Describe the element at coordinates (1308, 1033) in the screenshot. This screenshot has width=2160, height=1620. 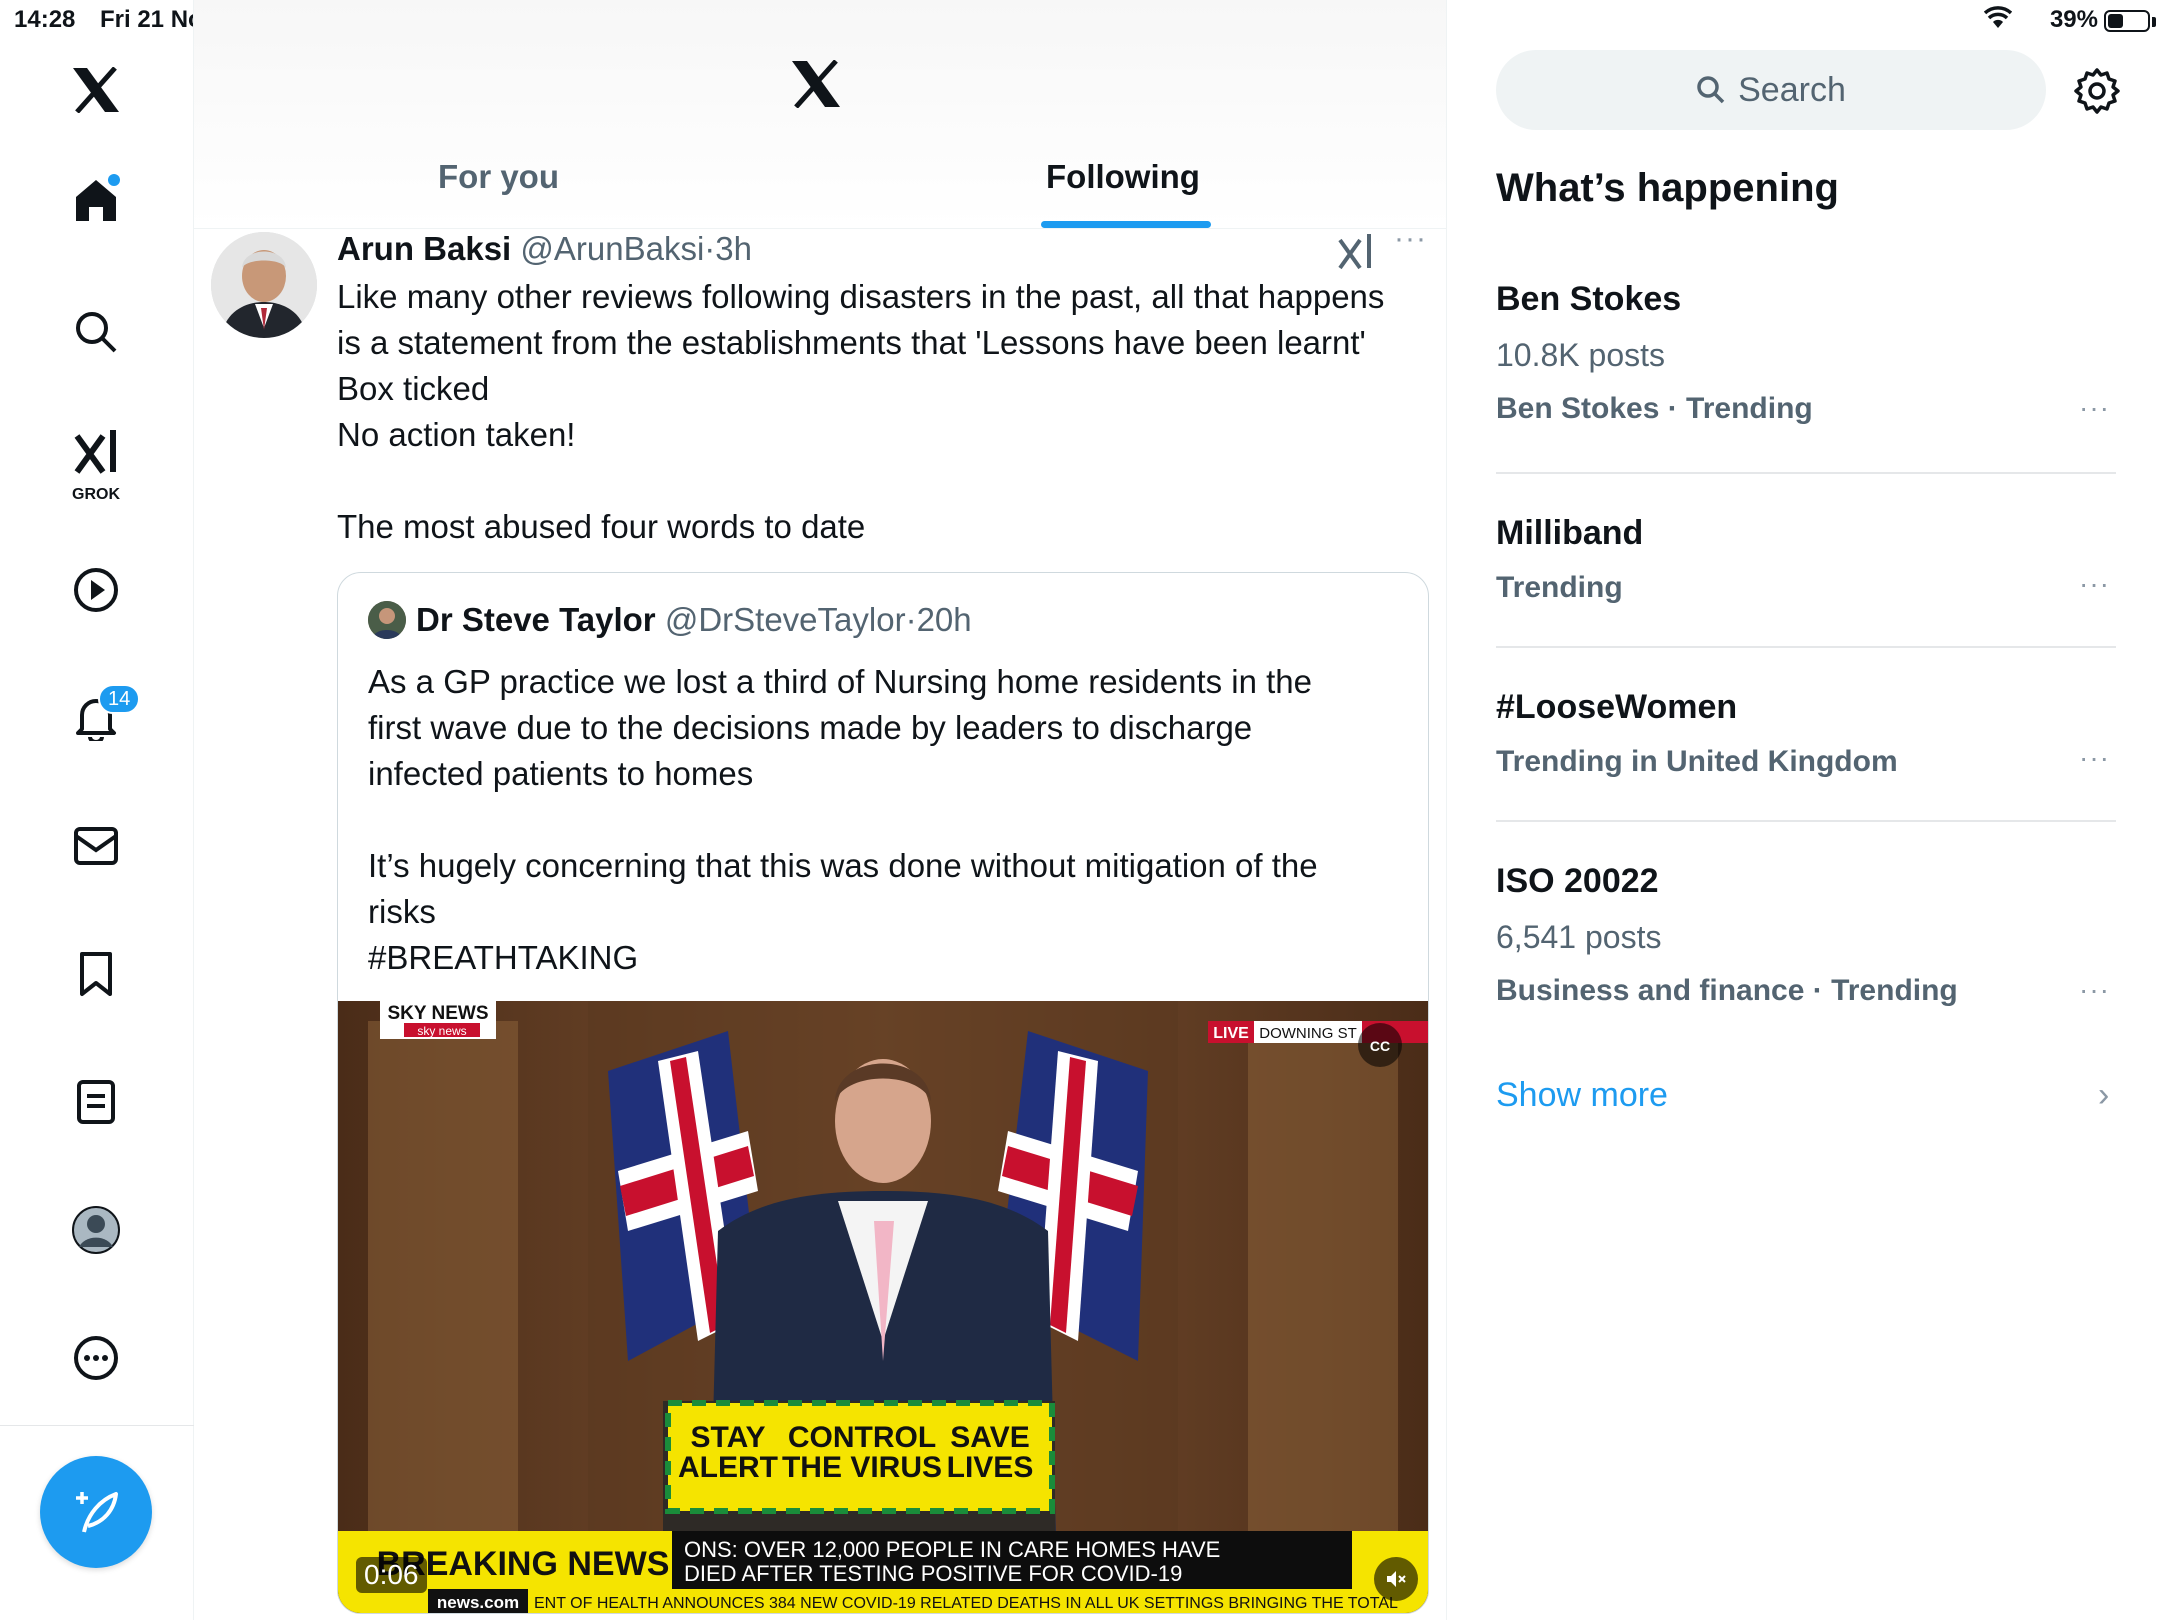
I see `location-tag: DOWNING ST` at that location.